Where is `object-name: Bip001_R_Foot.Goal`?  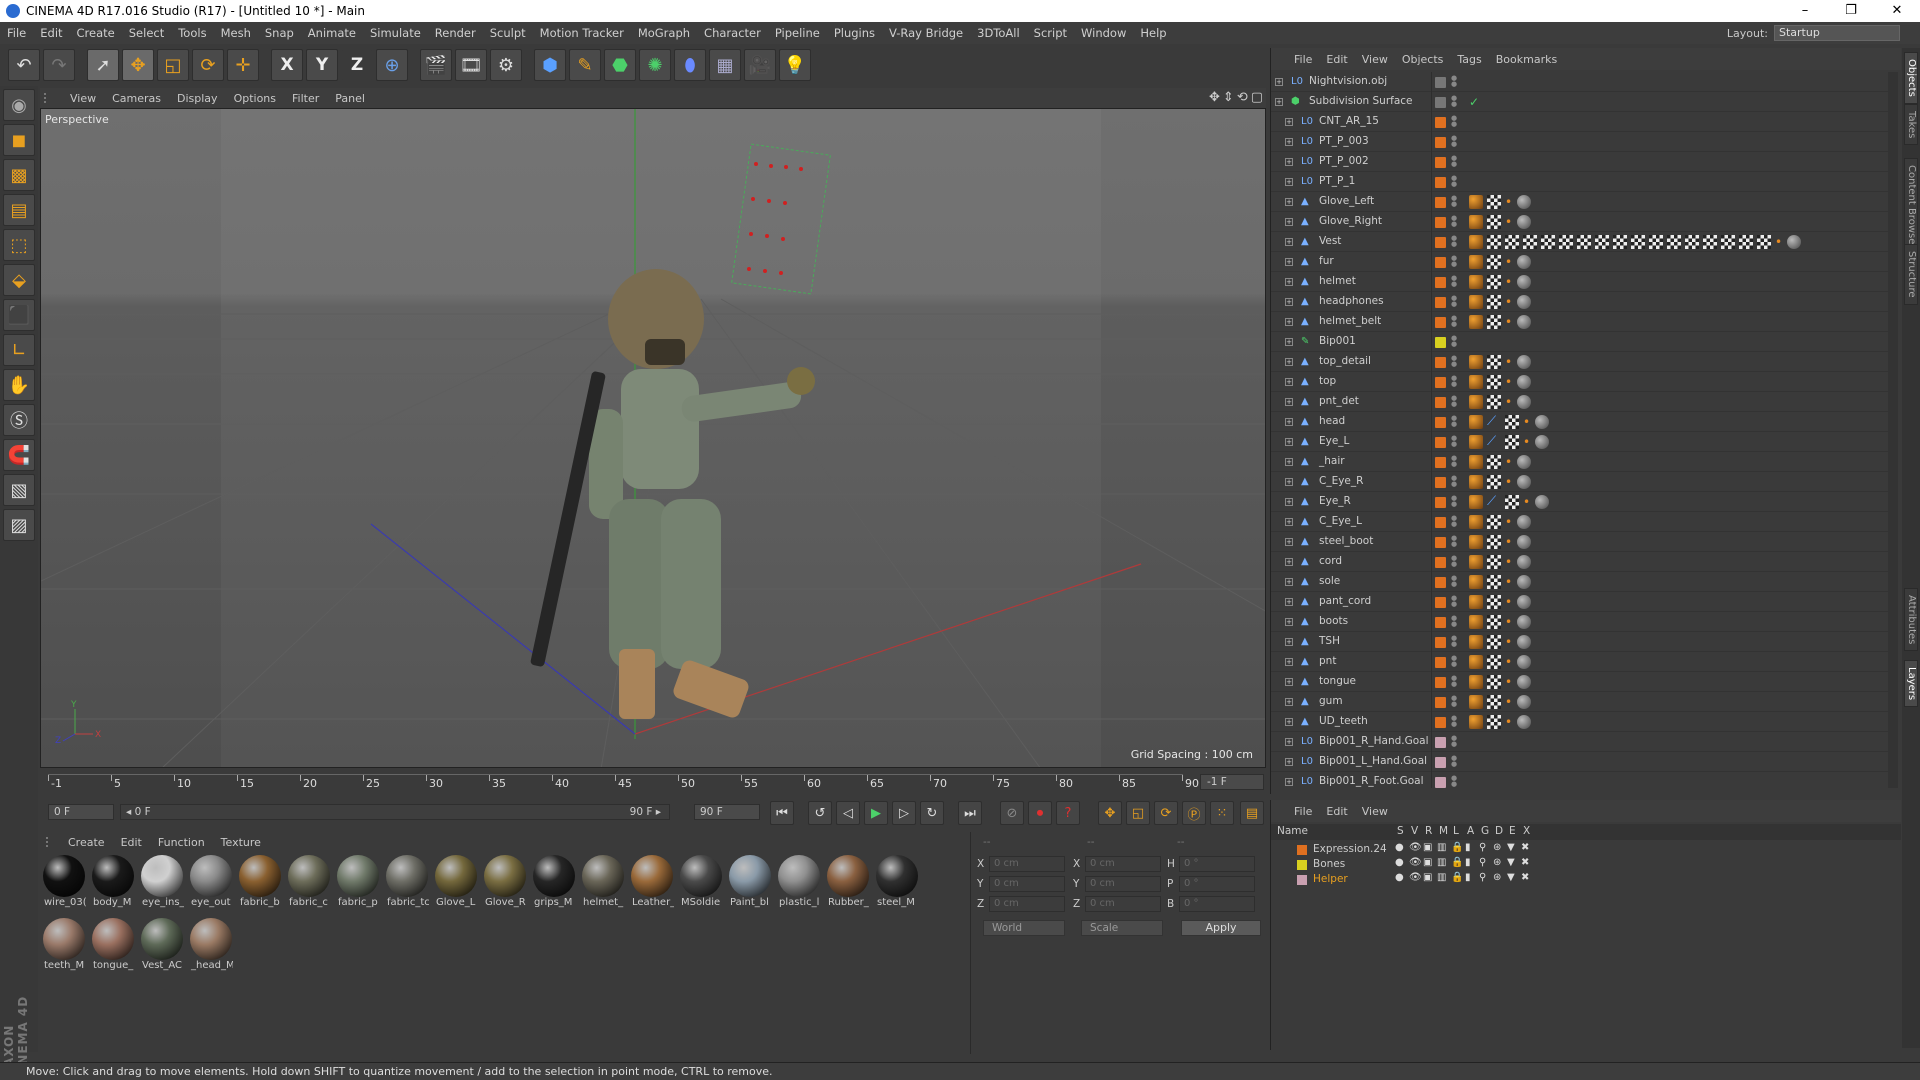 object-name: Bip001_R_Foot.Goal is located at coordinates (1371, 781).